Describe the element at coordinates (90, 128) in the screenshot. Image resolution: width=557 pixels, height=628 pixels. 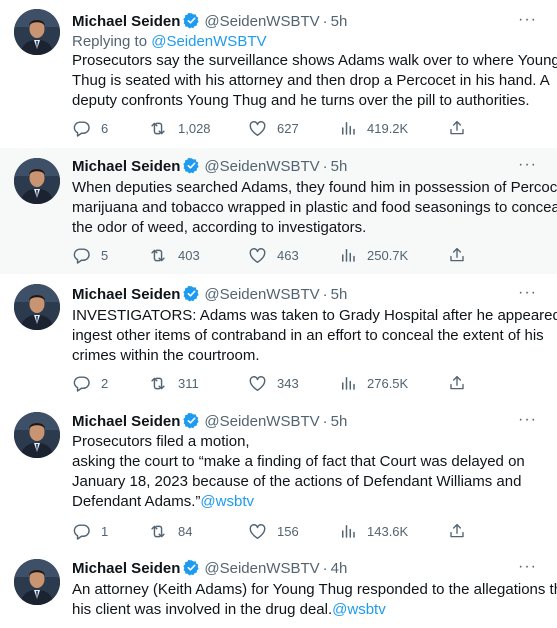
I see `reply-button: 6` at that location.